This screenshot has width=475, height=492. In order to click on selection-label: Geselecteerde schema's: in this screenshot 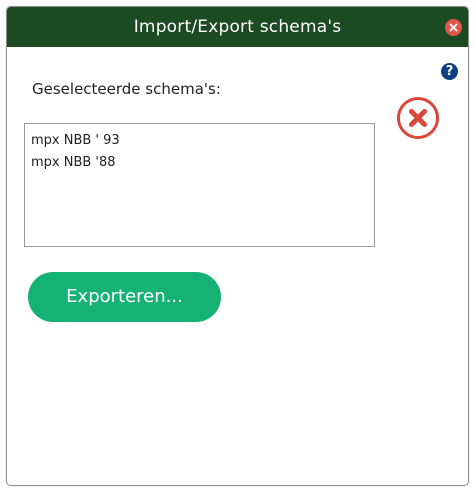, I will do `click(126, 89)`.